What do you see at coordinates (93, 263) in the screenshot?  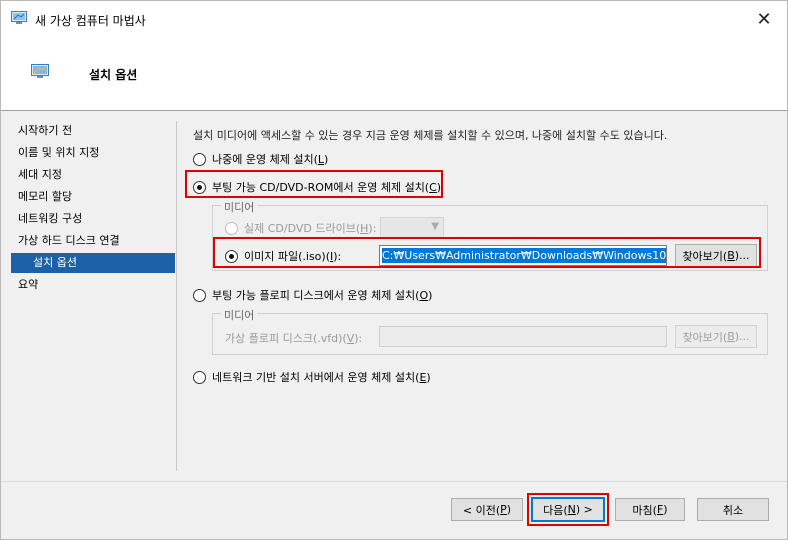 I see `sidebar-item-installation-options: 설치 옵션` at bounding box center [93, 263].